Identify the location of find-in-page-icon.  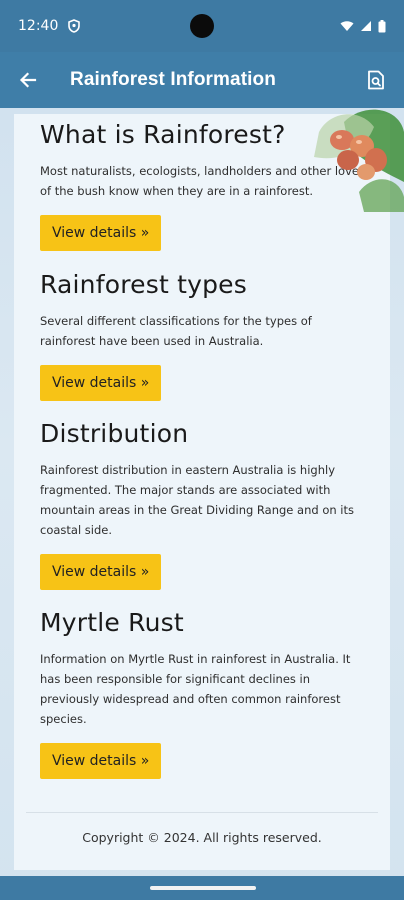
(376, 80).